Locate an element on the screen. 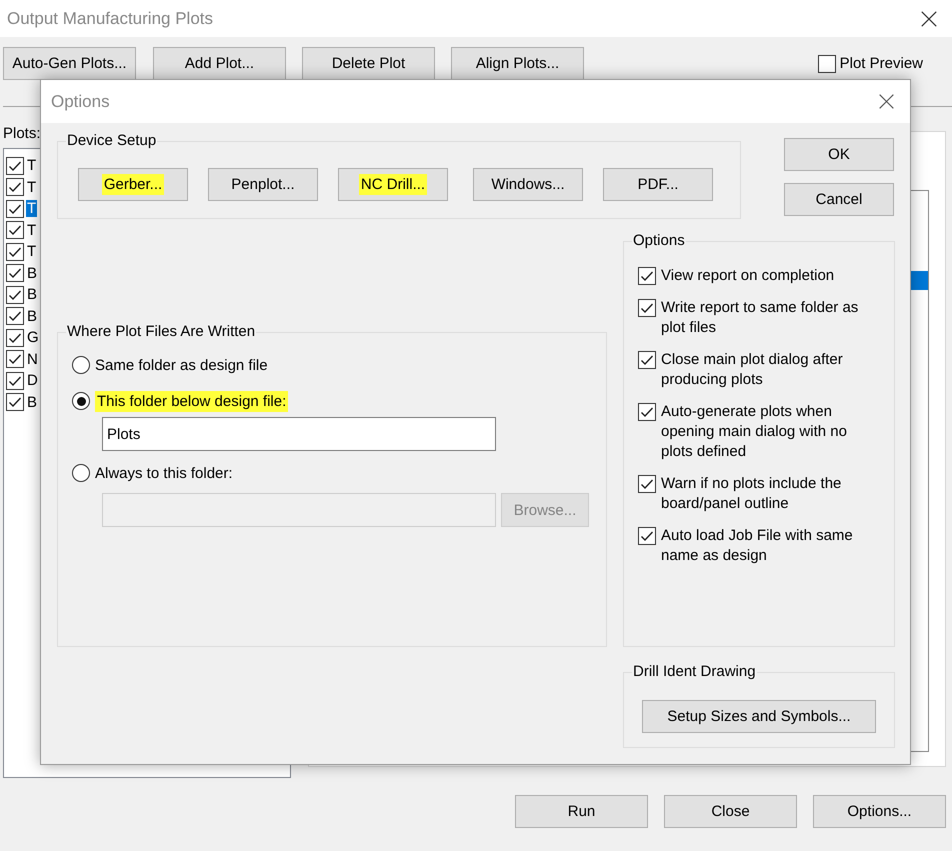 The width and height of the screenshot is (952, 851). group-label: Options is located at coordinates (659, 240).